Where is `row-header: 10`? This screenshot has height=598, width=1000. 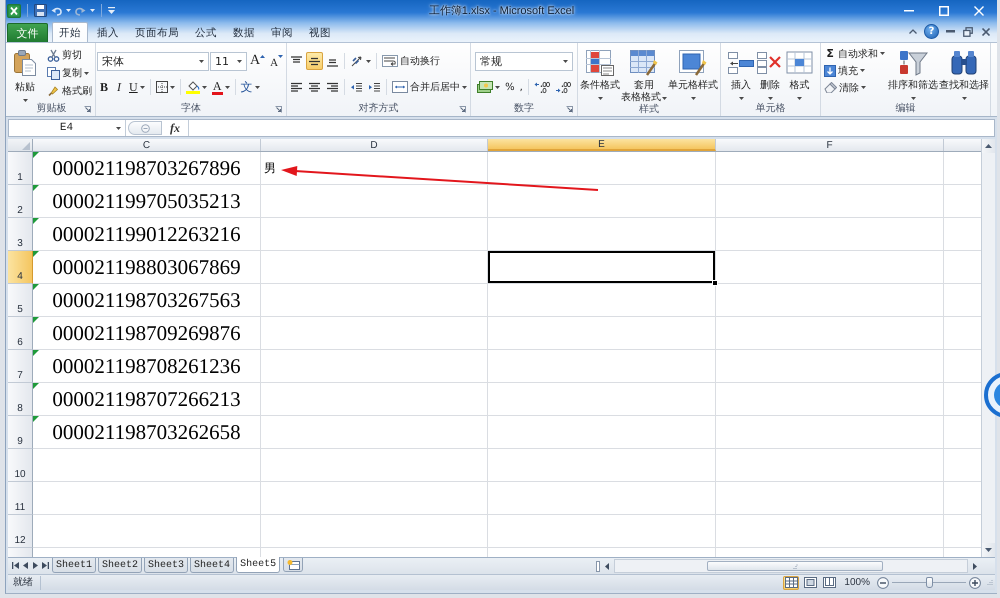 row-header: 10 is located at coordinates (20, 465).